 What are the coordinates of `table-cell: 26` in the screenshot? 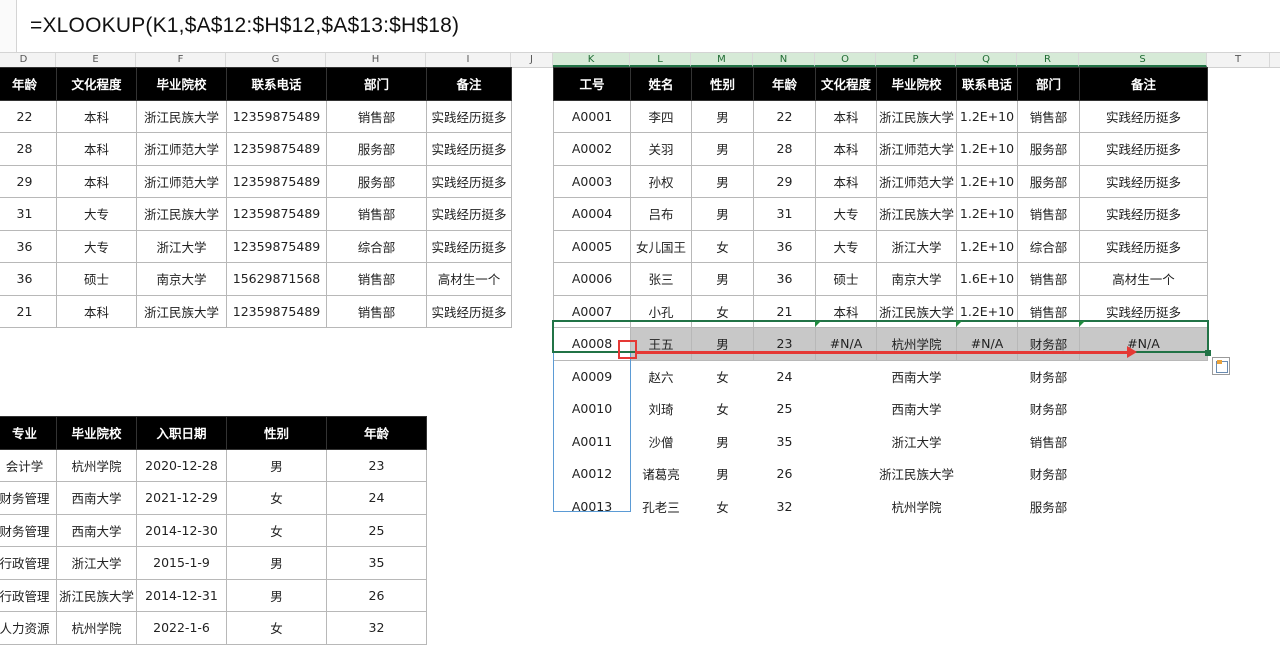 It's located at (376, 595).